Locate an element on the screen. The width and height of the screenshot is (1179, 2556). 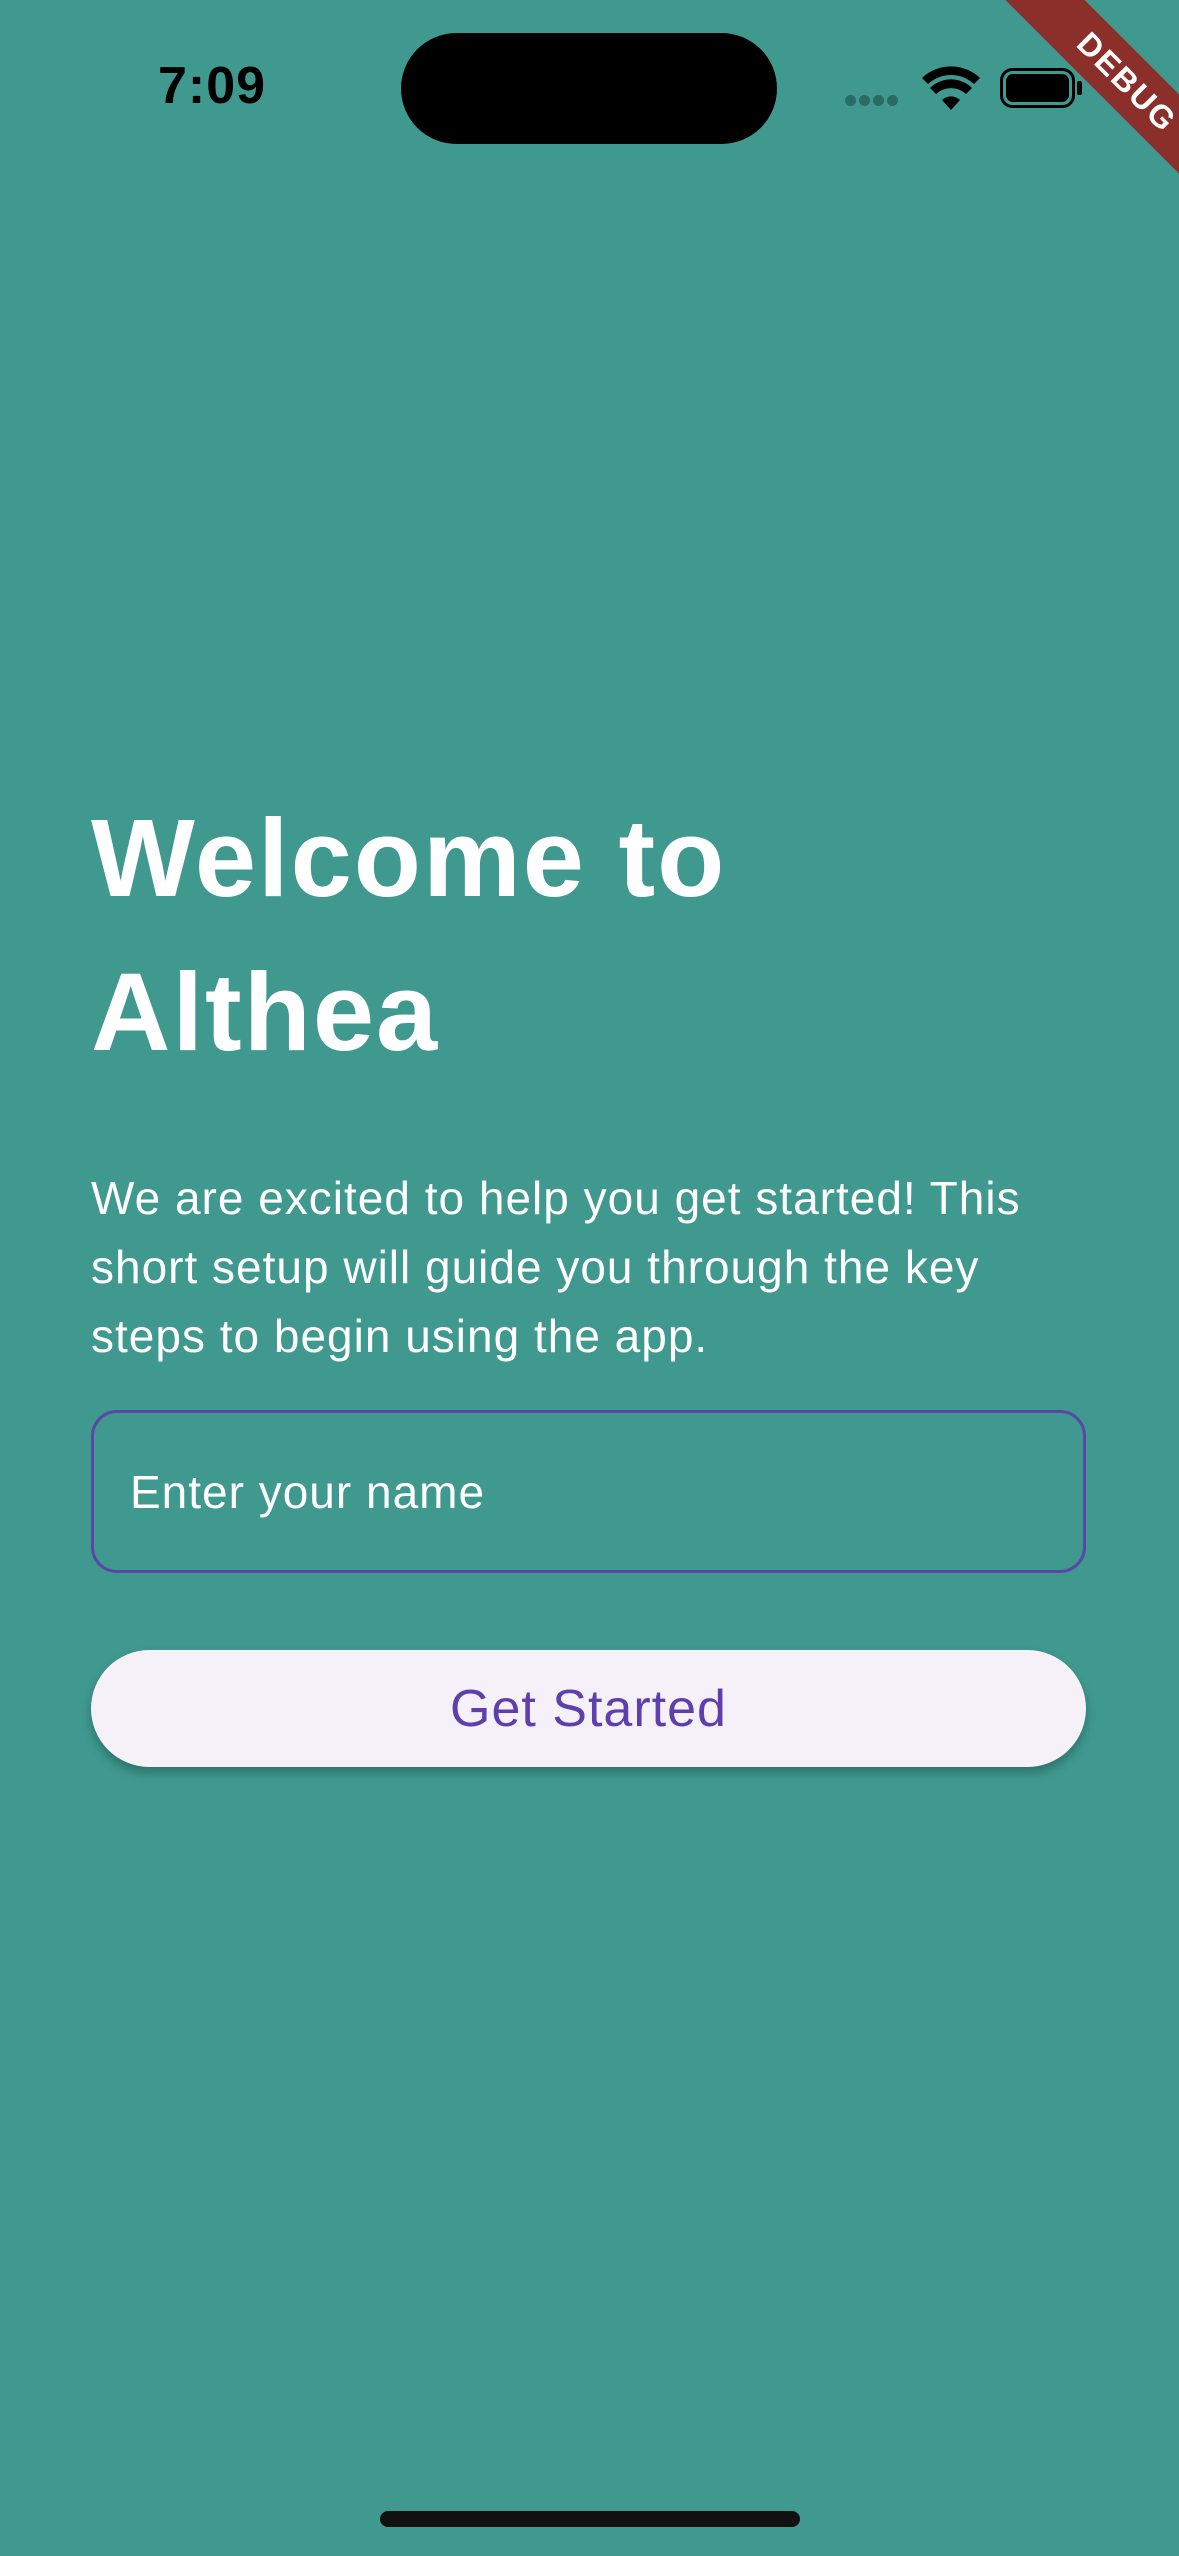
status-time: 7:09 is located at coordinates (212, 86).